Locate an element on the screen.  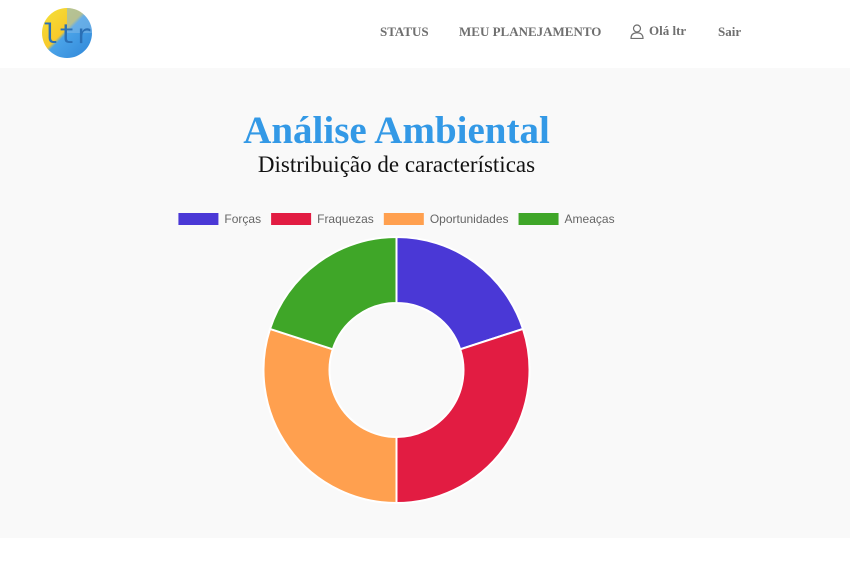
nav-status-link: STATUS is located at coordinates (404, 32).